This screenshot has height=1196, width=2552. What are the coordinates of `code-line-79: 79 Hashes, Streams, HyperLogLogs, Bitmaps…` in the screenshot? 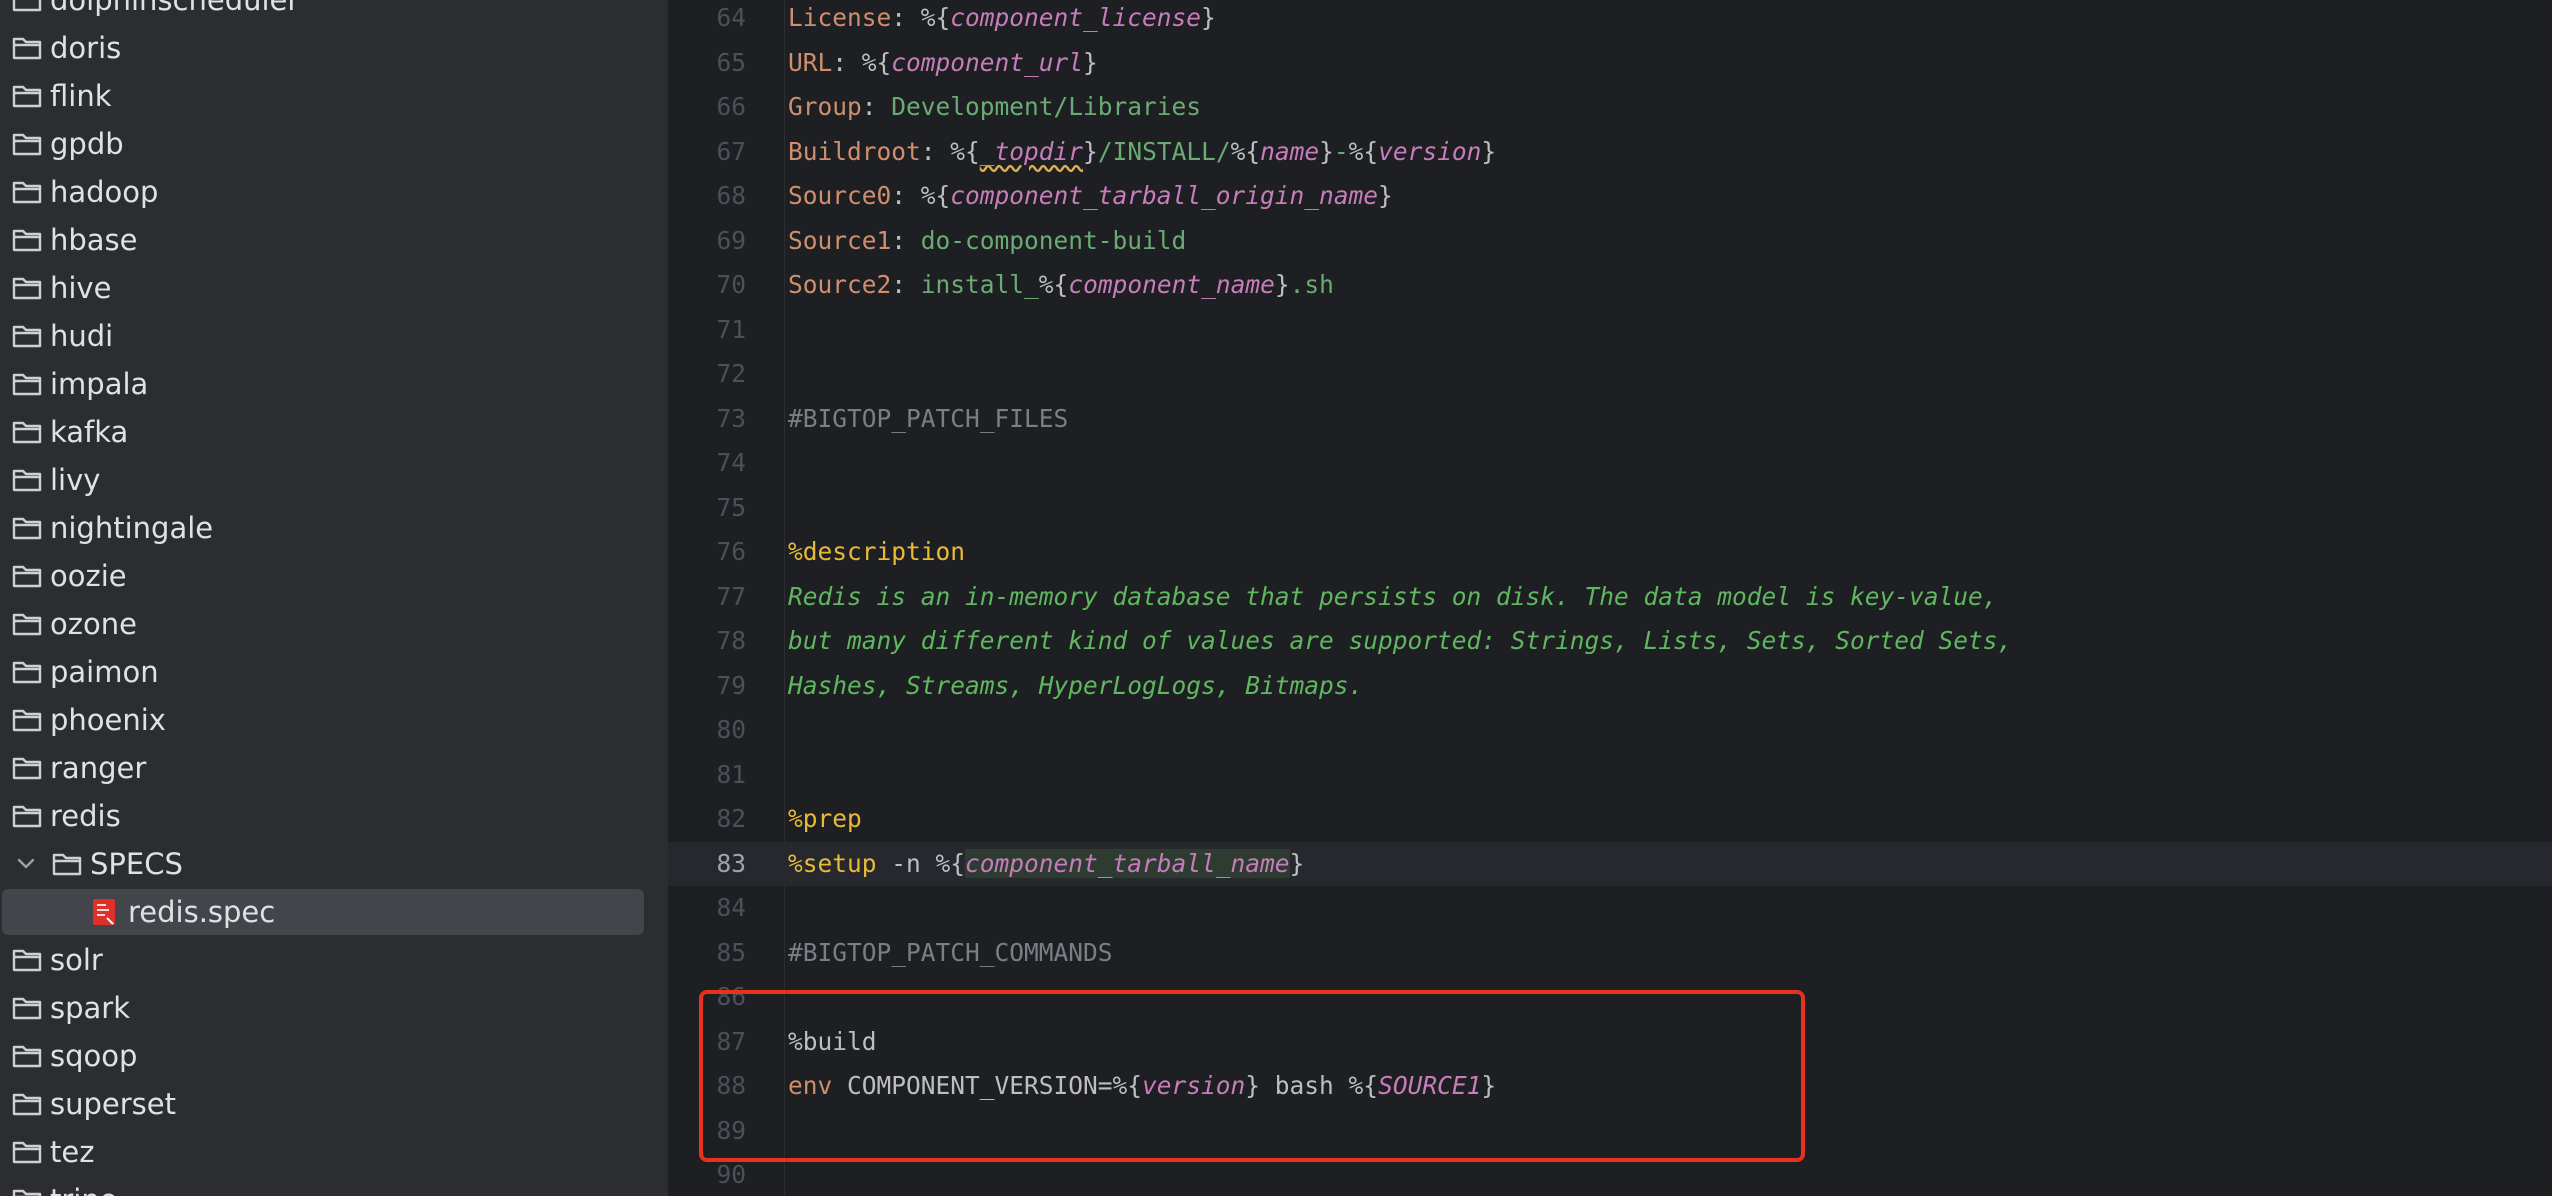 It's located at (1610, 686).